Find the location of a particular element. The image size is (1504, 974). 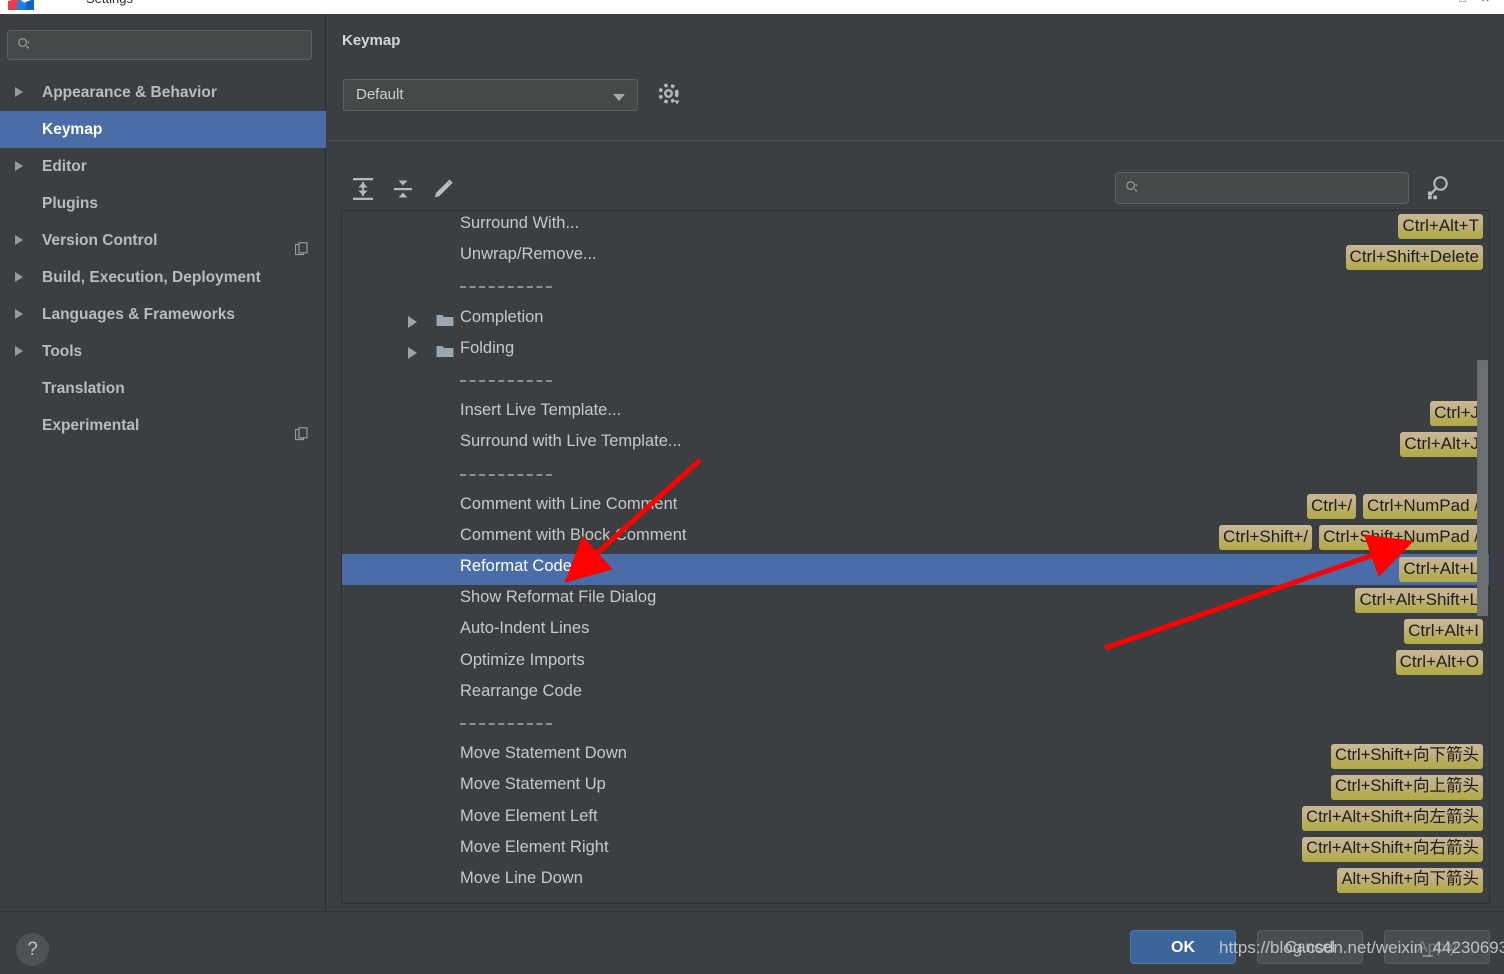

shortcut-row: Auto-Indent Lines Ctrl+Alt+I is located at coordinates (915, 631).